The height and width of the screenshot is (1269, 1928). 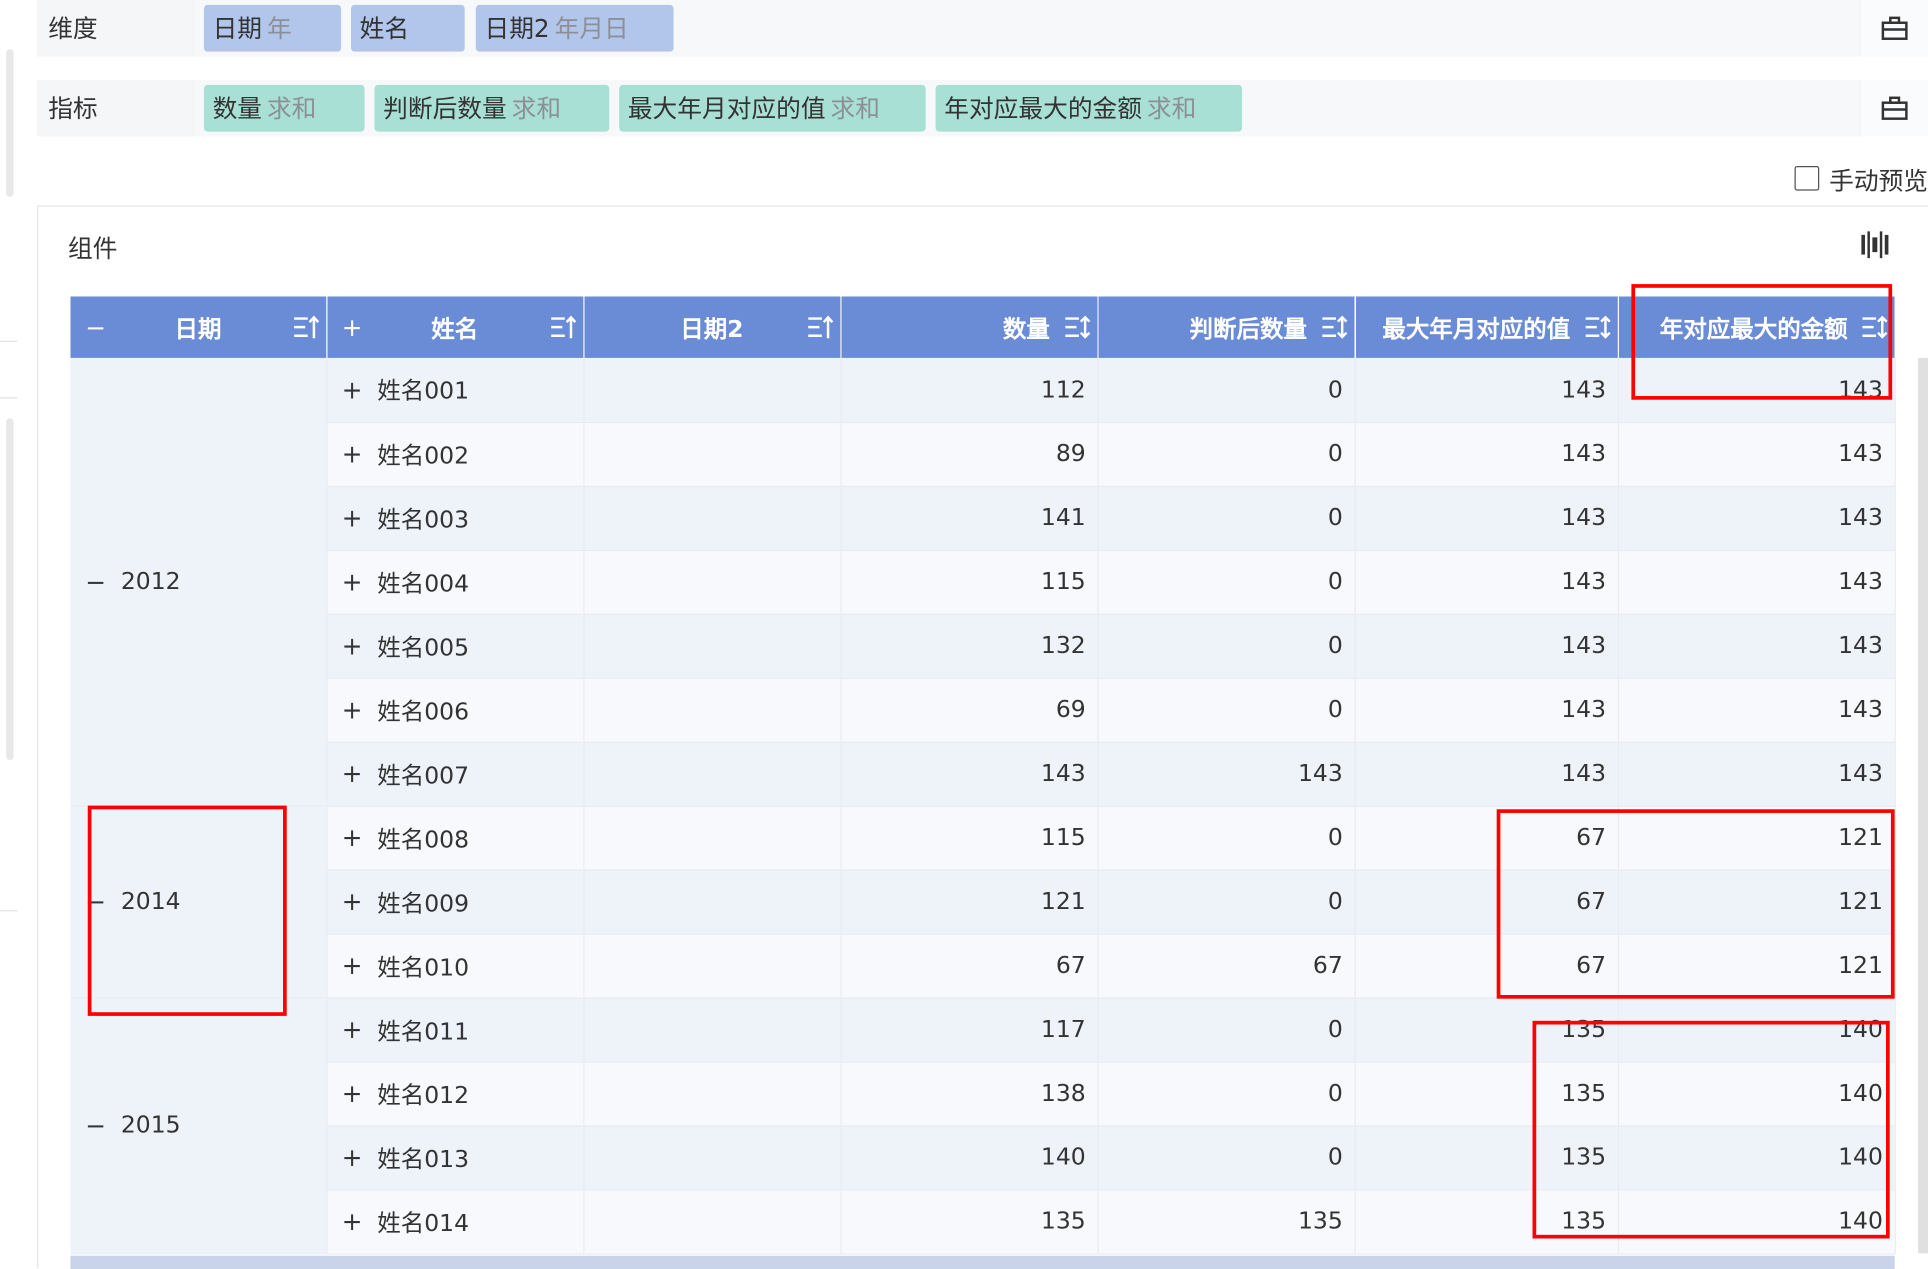 What do you see at coordinates (1226, 327) in the screenshot?
I see `col-header-judged: 判断后数量` at bounding box center [1226, 327].